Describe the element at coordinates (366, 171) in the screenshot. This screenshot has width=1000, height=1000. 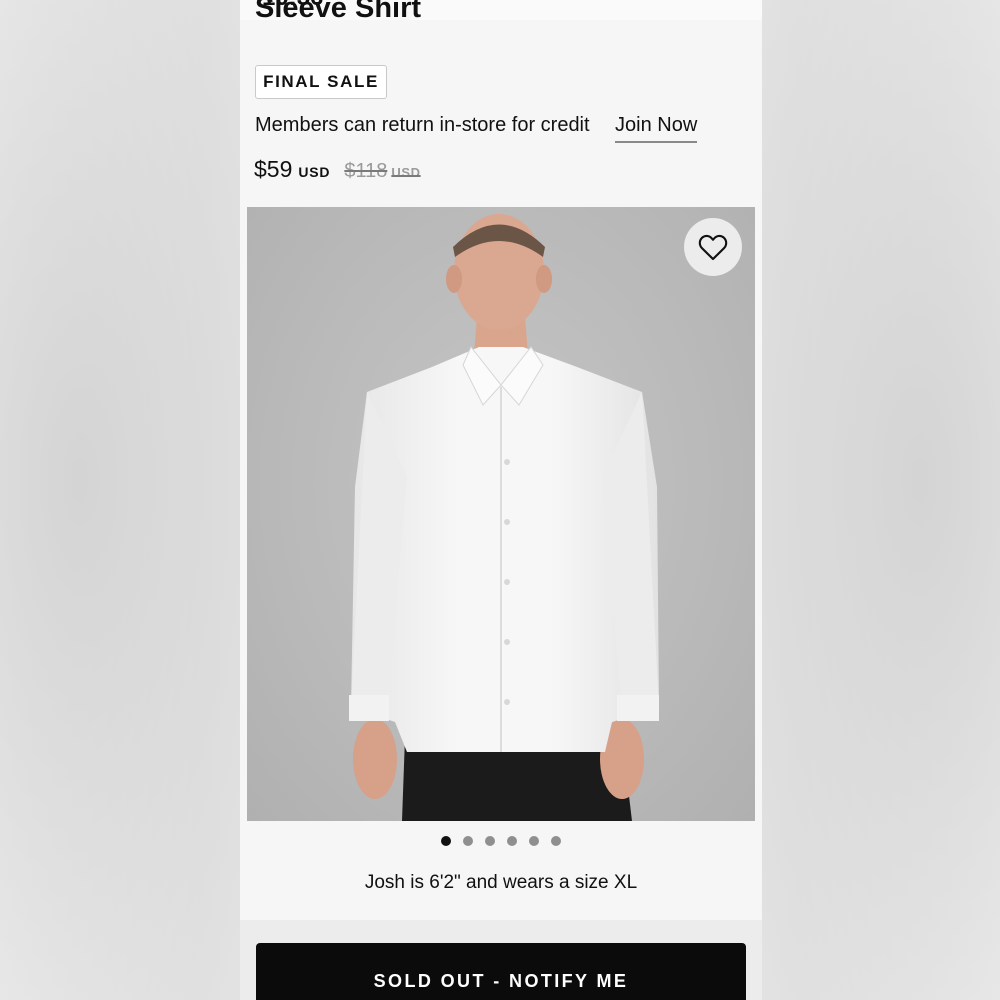
I see `original-price-value: $118` at that location.